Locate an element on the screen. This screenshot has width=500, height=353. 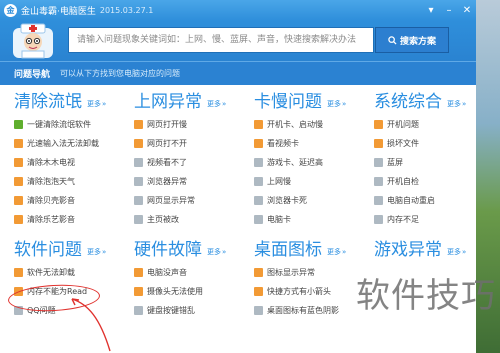
problem-link: 光速输入法无法卸载 is located at coordinates (73, 143).